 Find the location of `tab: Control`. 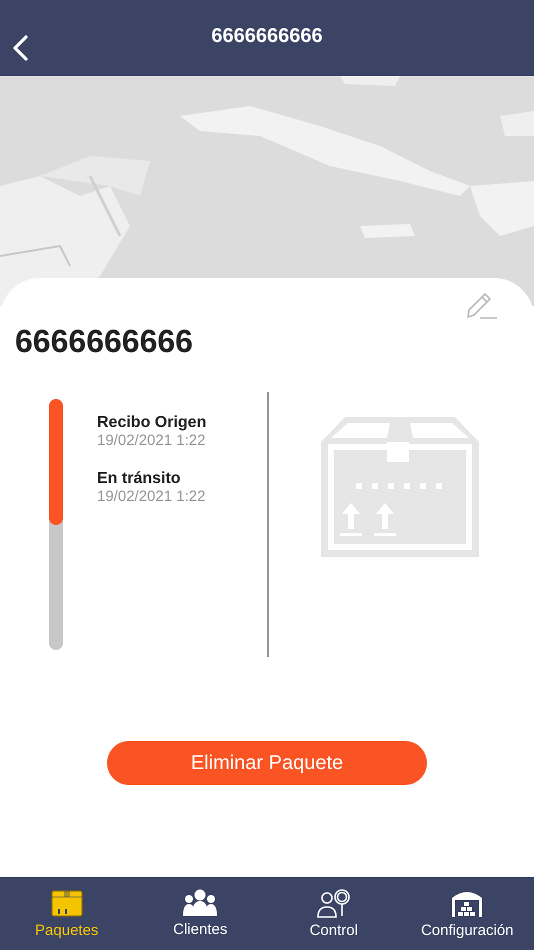

tab: Control is located at coordinates (333, 913).